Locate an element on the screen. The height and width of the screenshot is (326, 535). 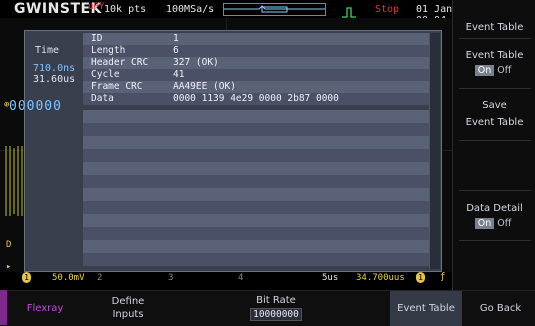
table-row: Header CRC 327 (OK) is located at coordinates (256, 63).